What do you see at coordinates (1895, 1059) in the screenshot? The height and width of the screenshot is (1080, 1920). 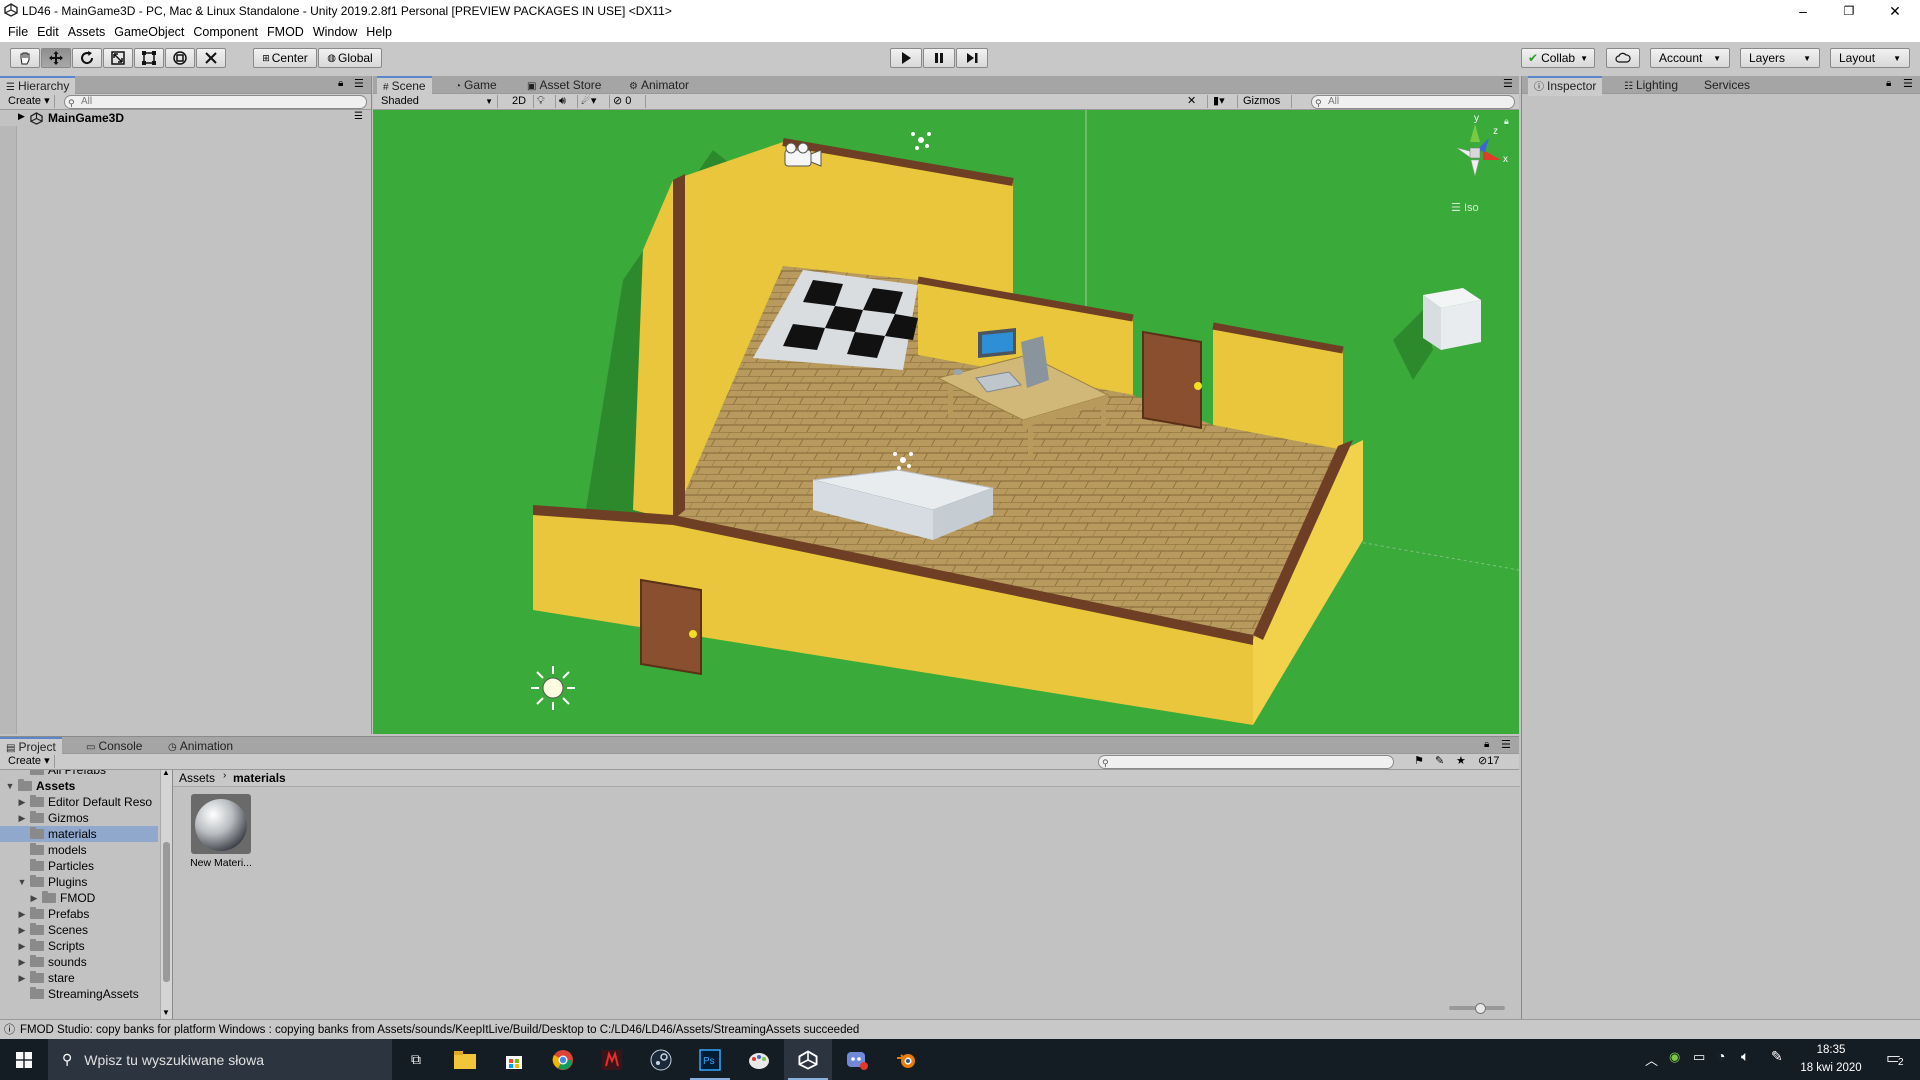 I see `action-center-button: ▭ 2` at bounding box center [1895, 1059].